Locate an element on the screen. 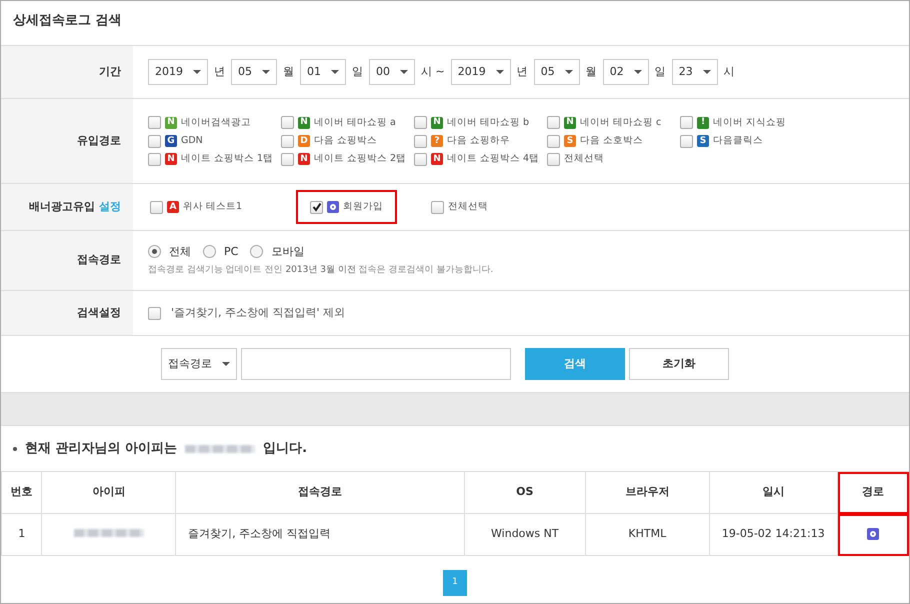 Image resolution: width=910 pixels, height=604 pixels. column-header: 일시 is located at coordinates (773, 493).